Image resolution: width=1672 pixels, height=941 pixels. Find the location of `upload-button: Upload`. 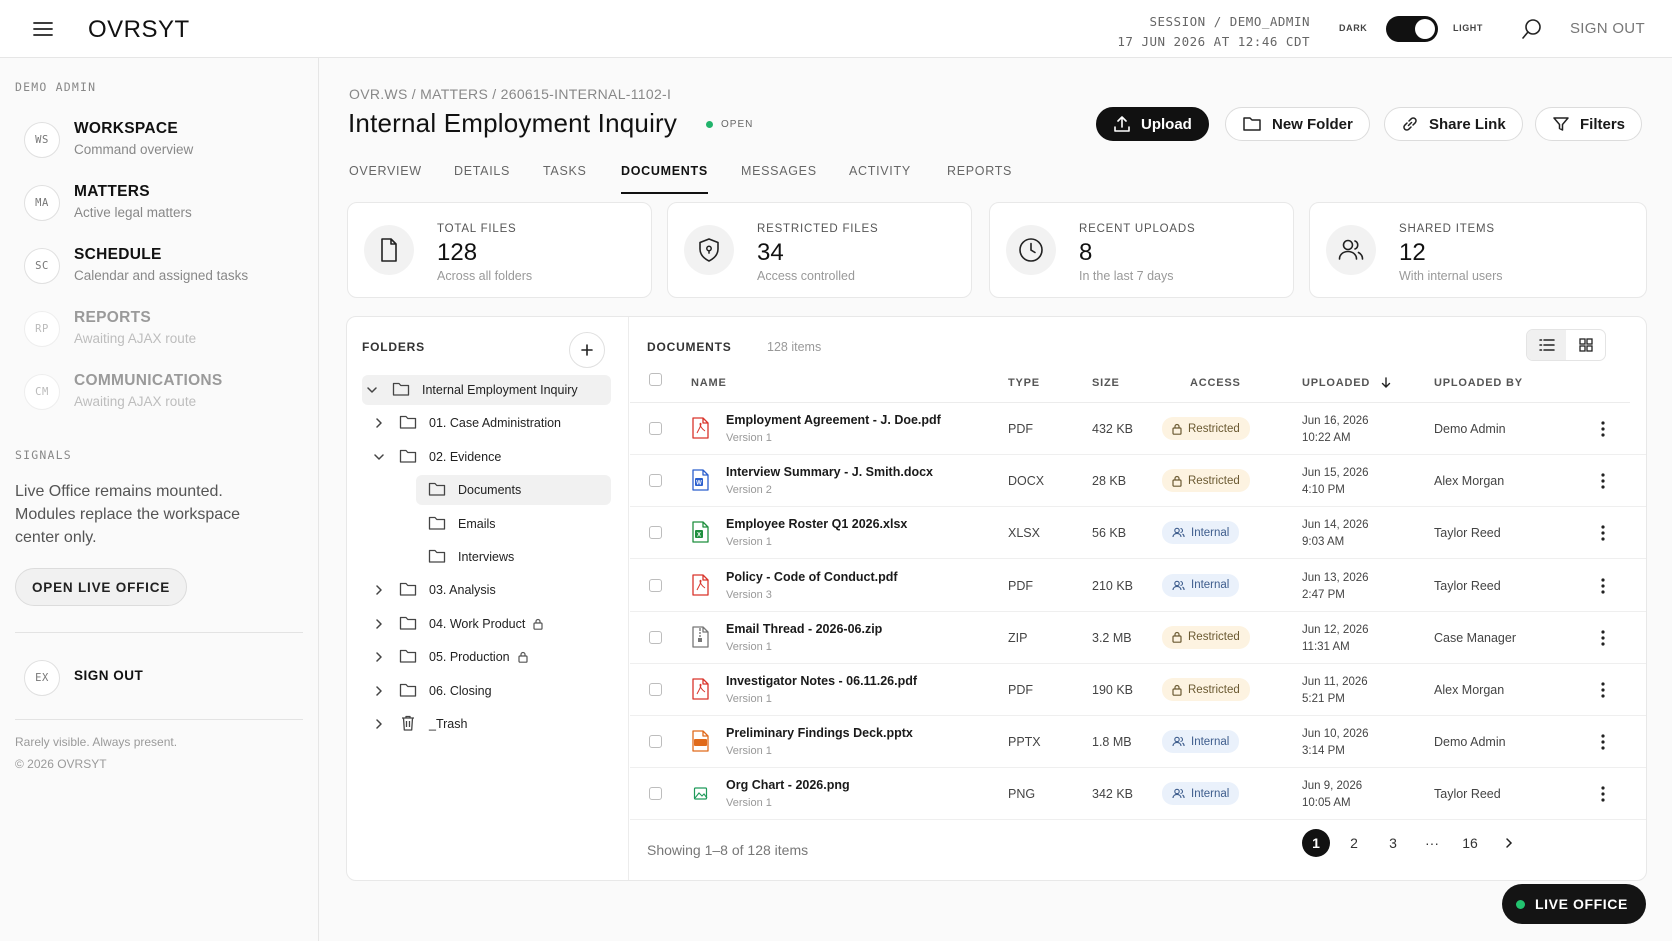

upload-button: Upload is located at coordinates (1152, 124).